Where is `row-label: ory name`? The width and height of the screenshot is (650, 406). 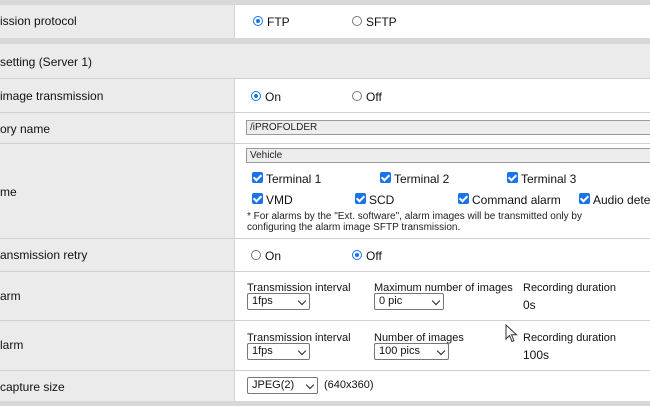 row-label: ory name is located at coordinates (25, 129).